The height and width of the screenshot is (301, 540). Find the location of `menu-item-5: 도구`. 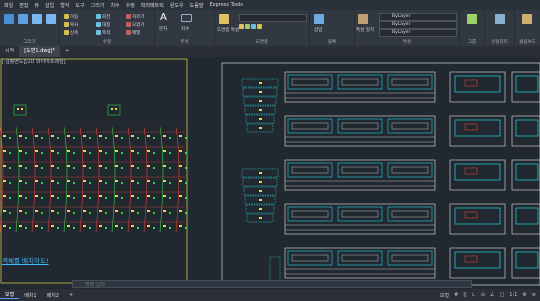

menu-item-5: 도구 is located at coordinates (79, 5).